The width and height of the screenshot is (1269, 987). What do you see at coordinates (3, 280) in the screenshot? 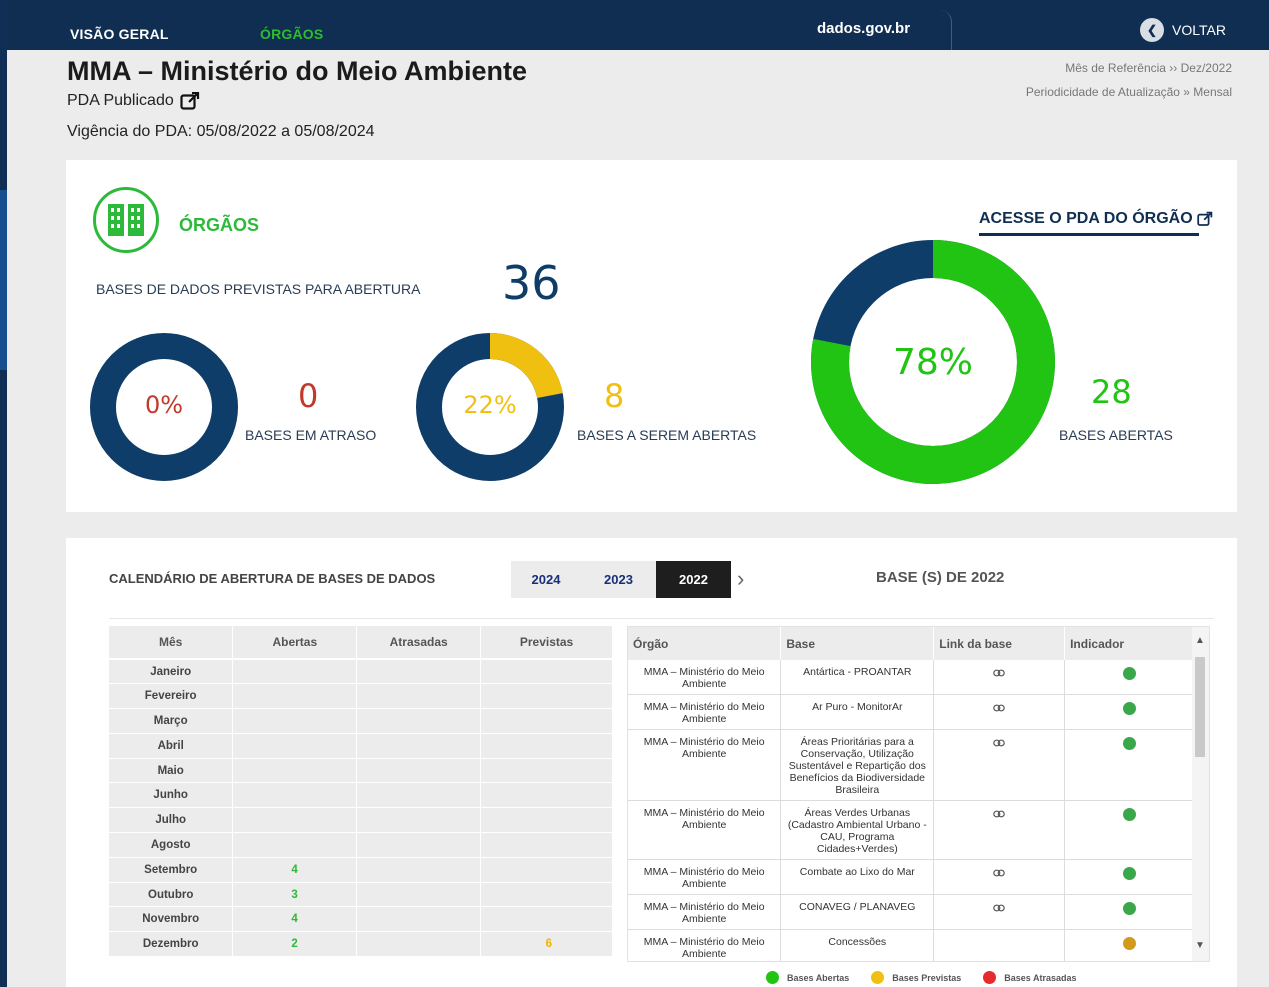
I see `left-edge-marker` at bounding box center [3, 280].